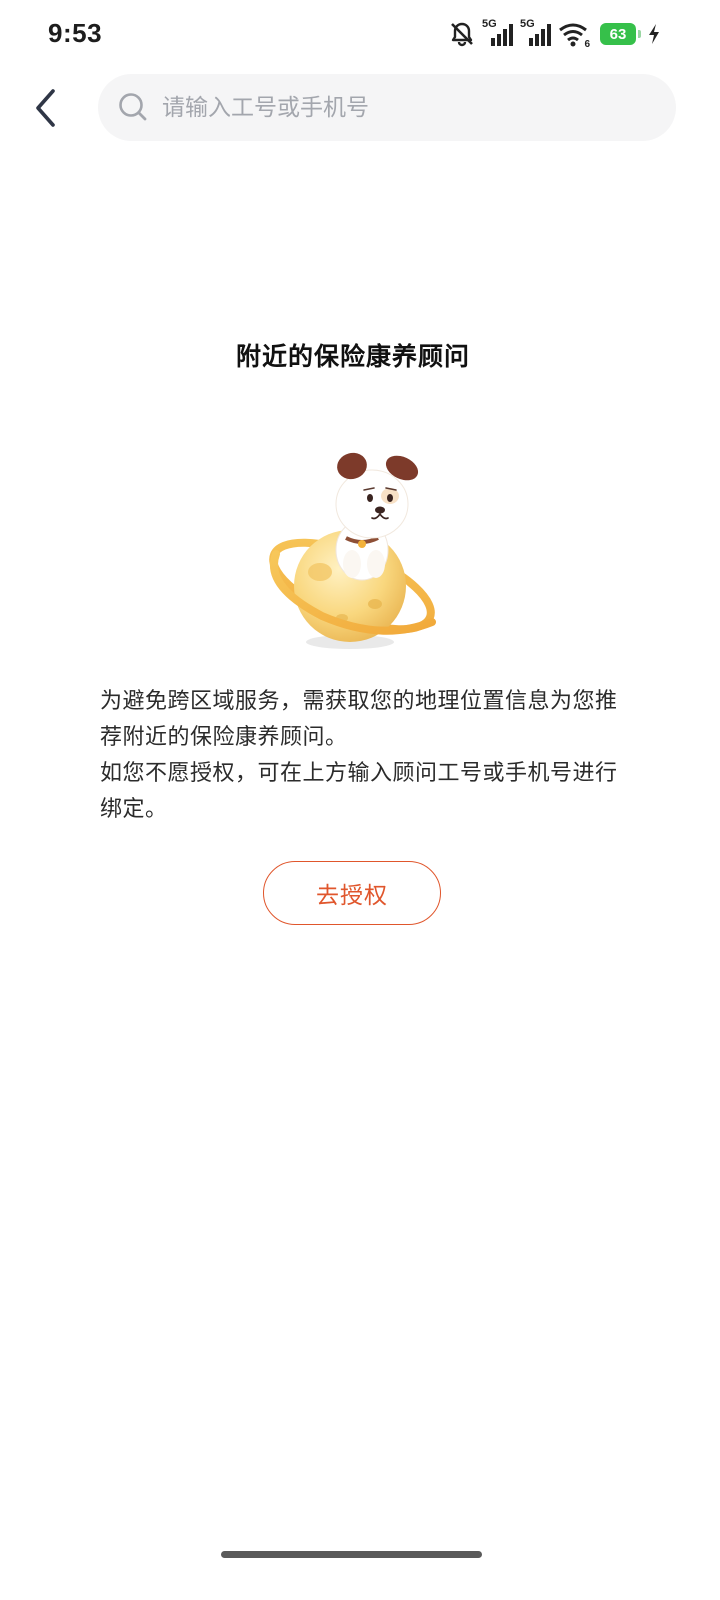 The image size is (720, 1600). What do you see at coordinates (462, 34) in the screenshot?
I see `bell-off-icon` at bounding box center [462, 34].